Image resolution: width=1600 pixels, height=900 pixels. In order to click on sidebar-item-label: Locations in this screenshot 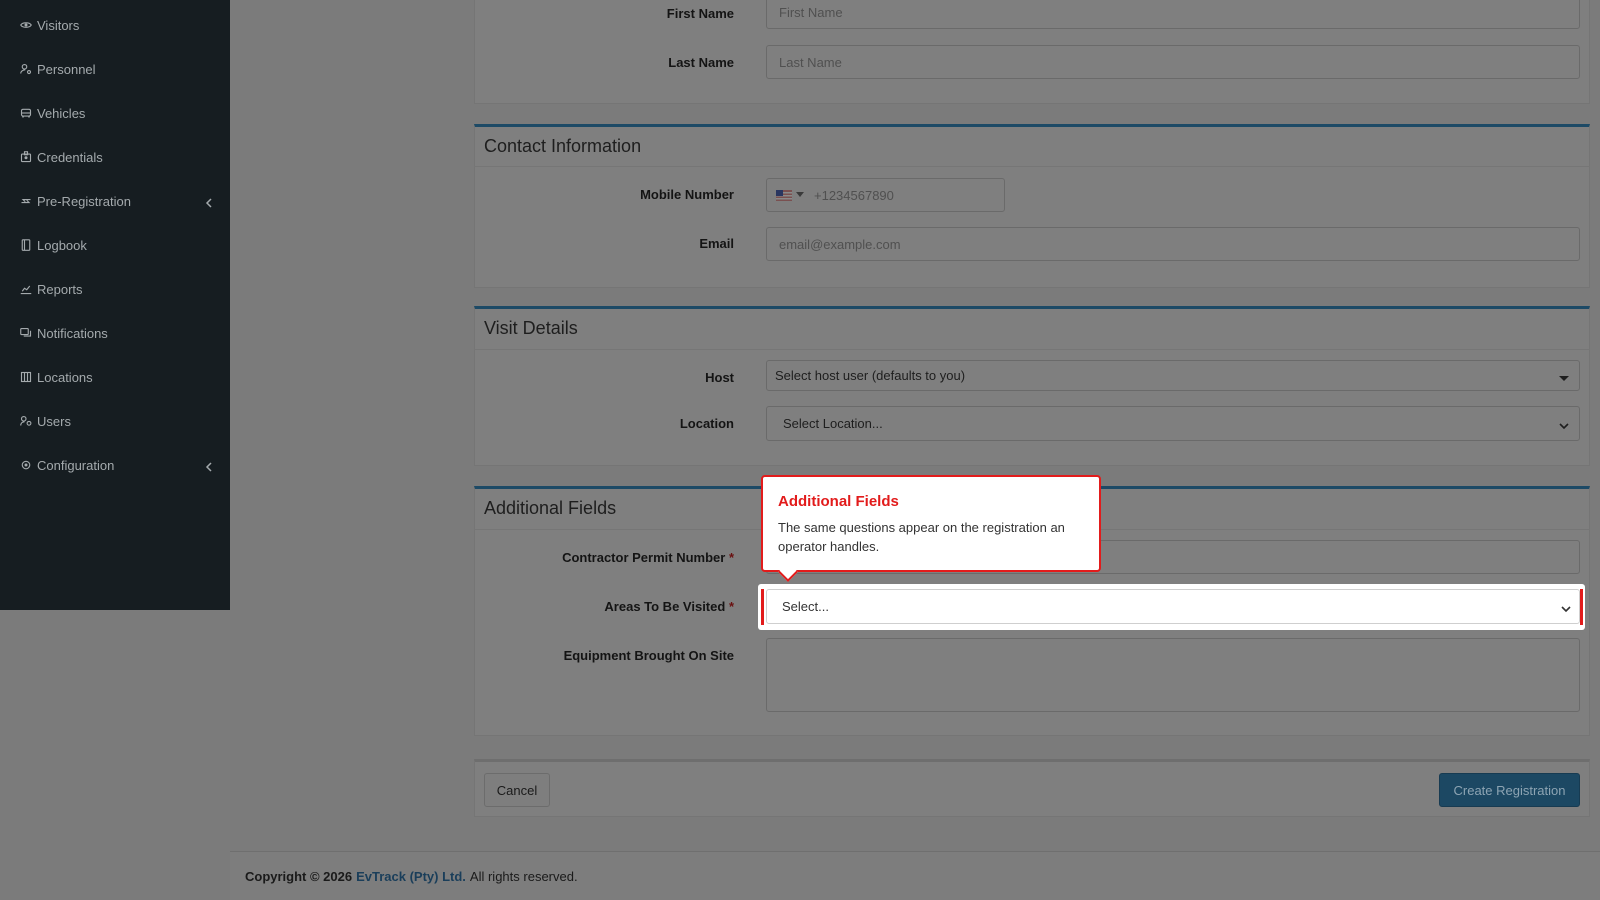, I will do `click(65, 377)`.